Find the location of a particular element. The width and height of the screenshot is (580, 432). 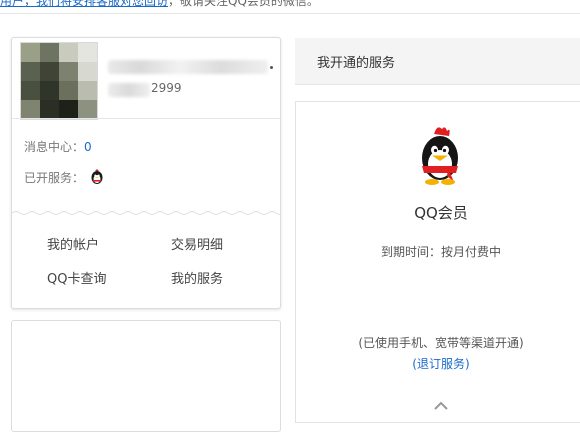

avatar-pixelated-image is located at coordinates (59, 81).